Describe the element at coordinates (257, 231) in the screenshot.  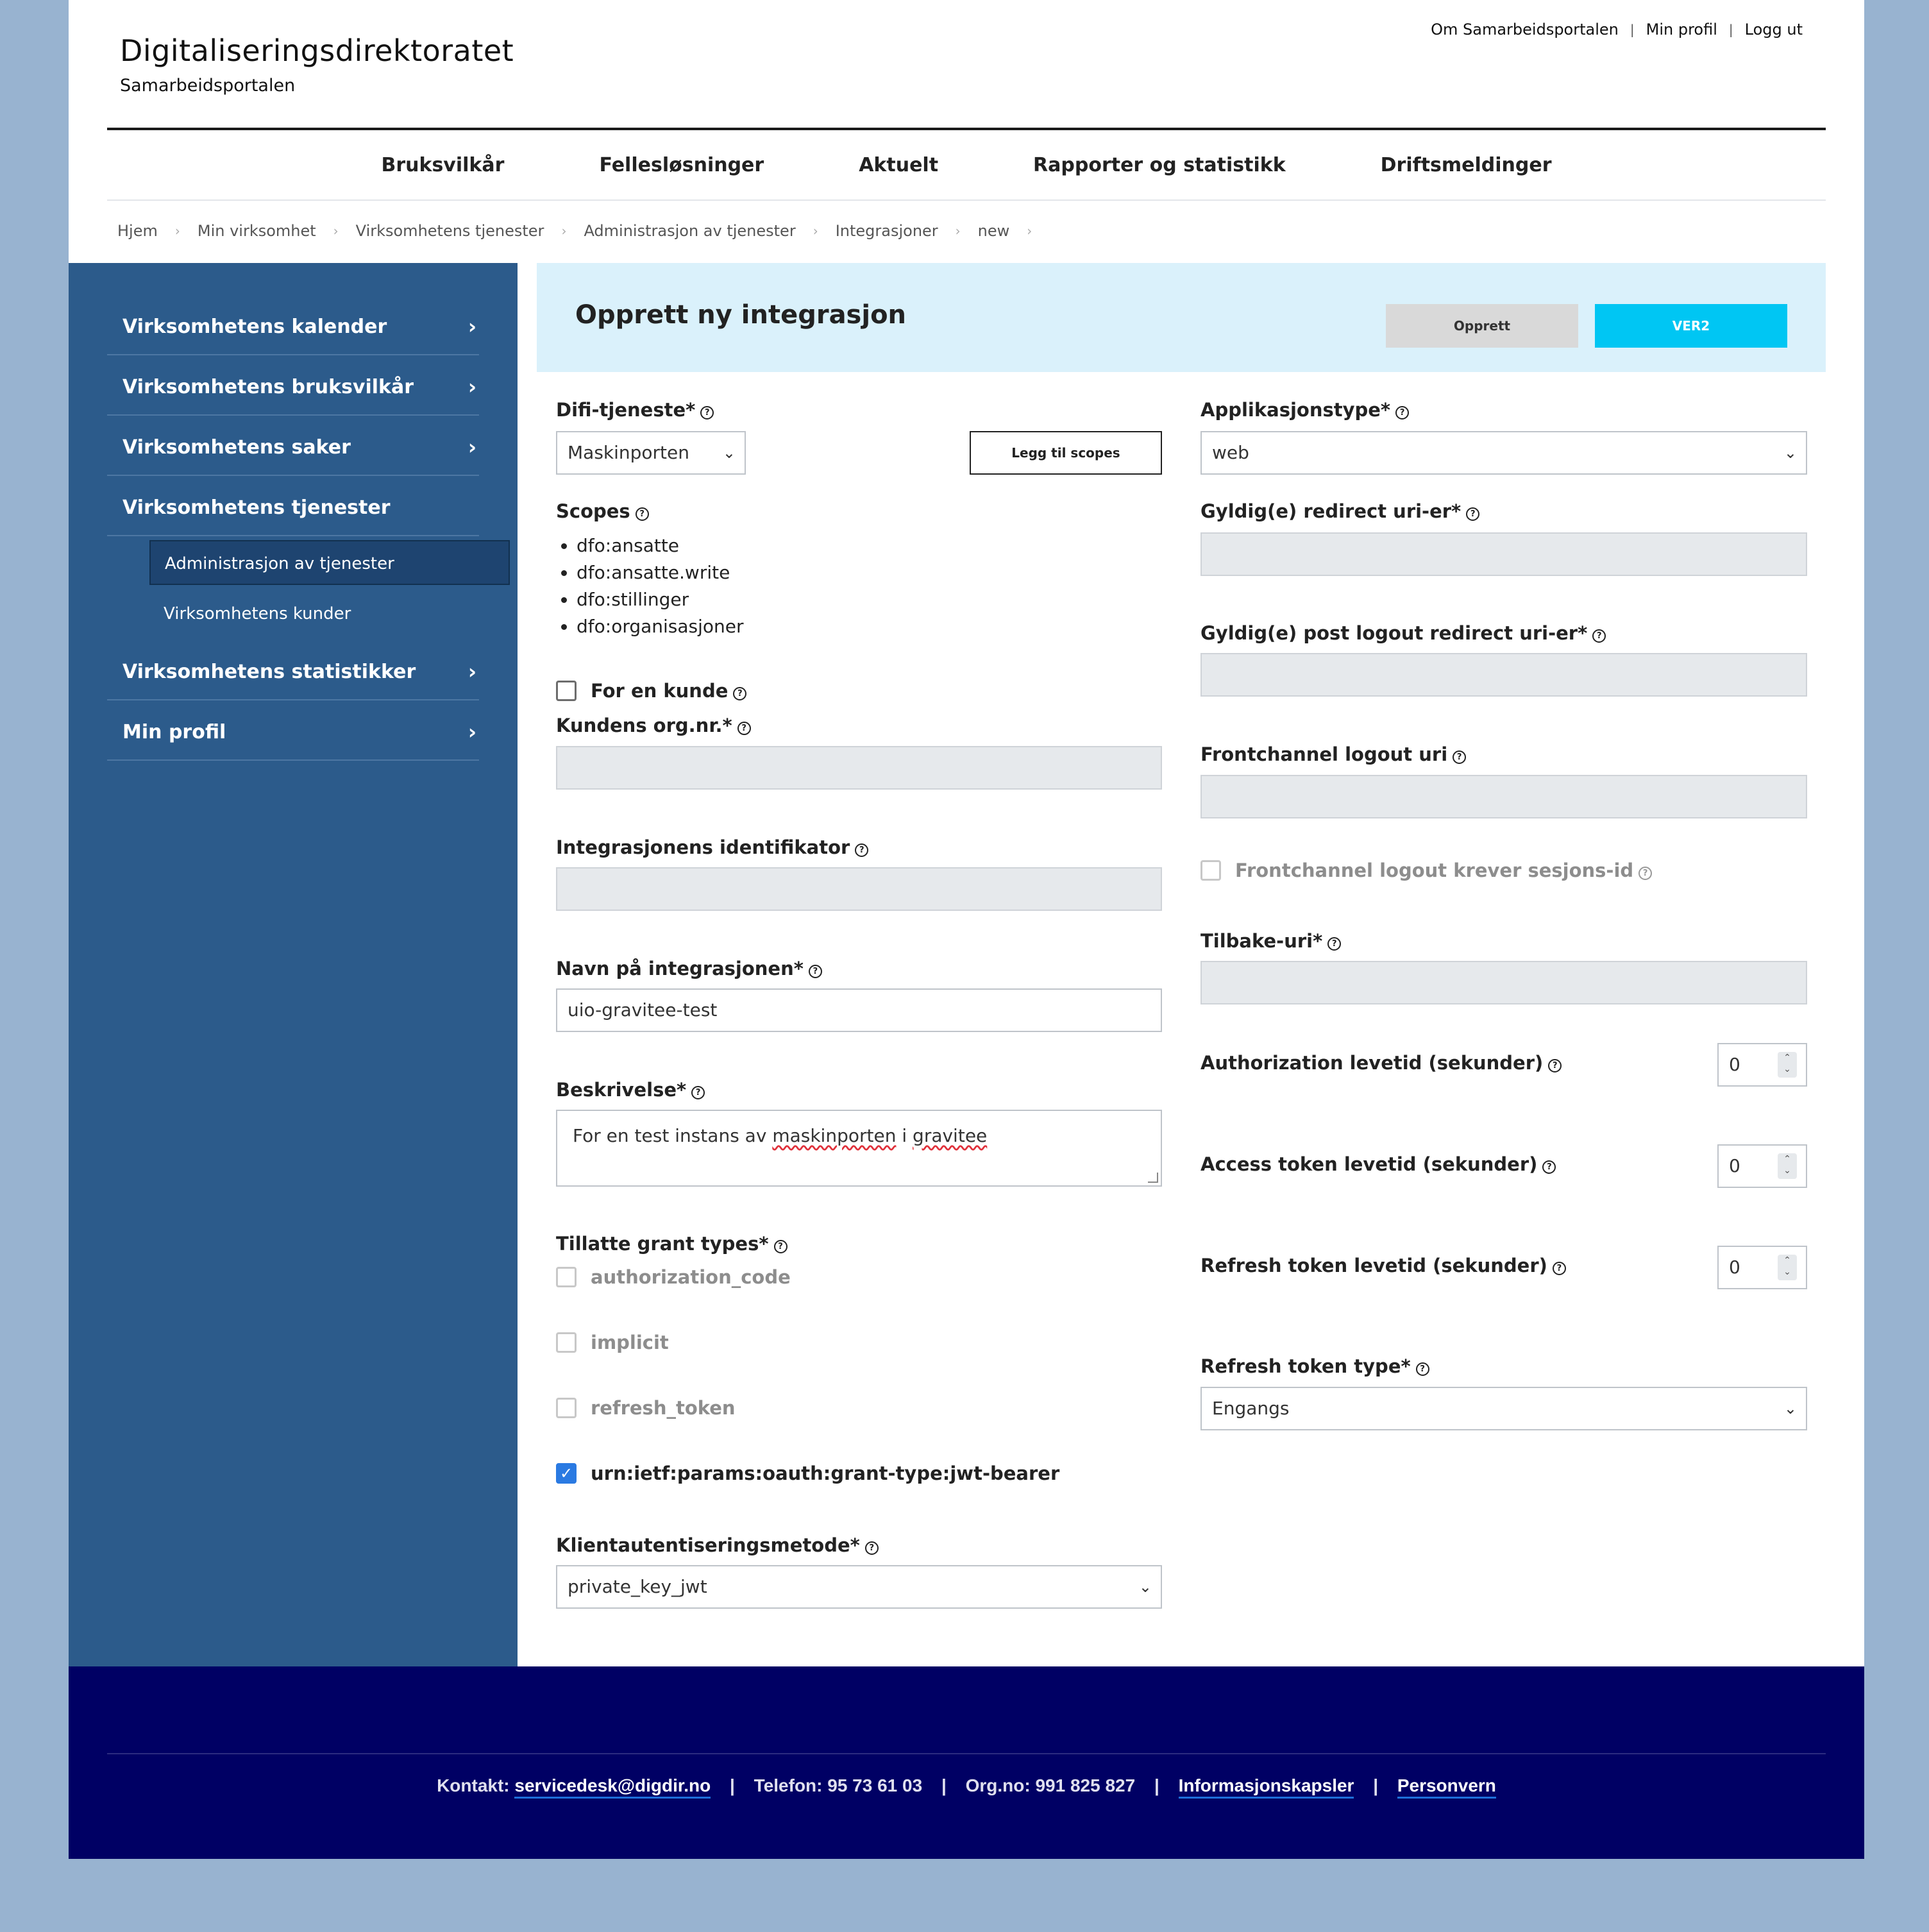
I see `breadcrumb-item: Min virksomhet` at that location.